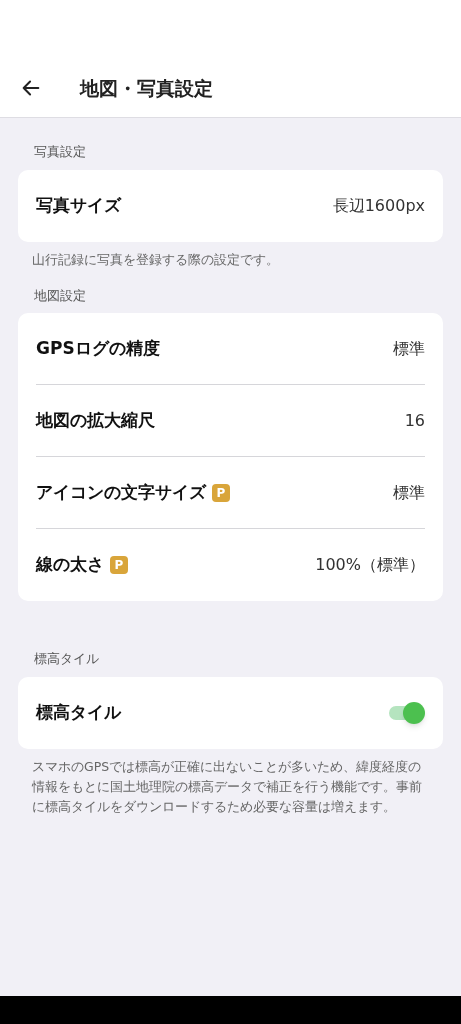  Describe the element at coordinates (95, 420) in the screenshot. I see `setting-label: 地図の拡大縮尺` at that location.